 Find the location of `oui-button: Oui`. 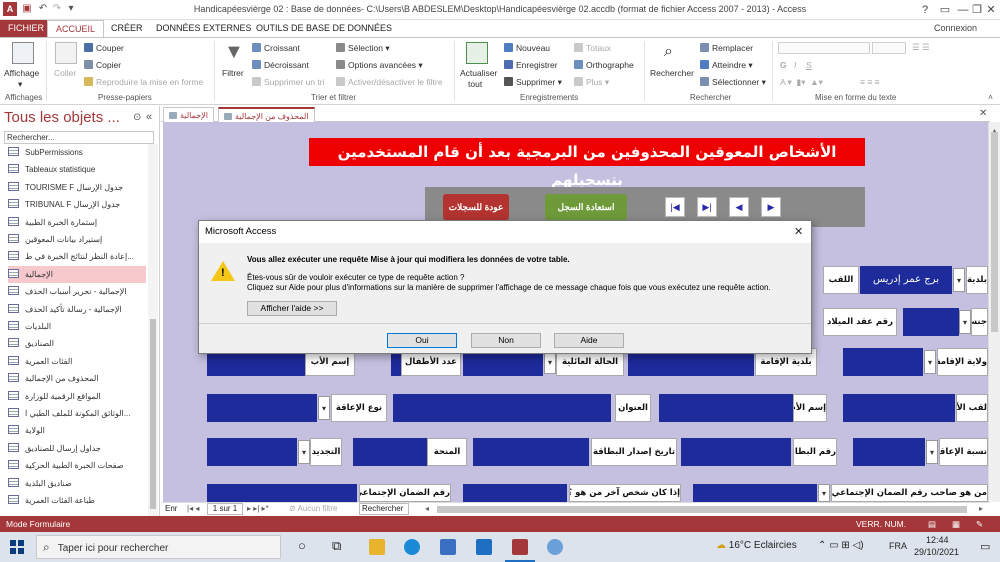

oui-button: Oui is located at coordinates (422, 340).